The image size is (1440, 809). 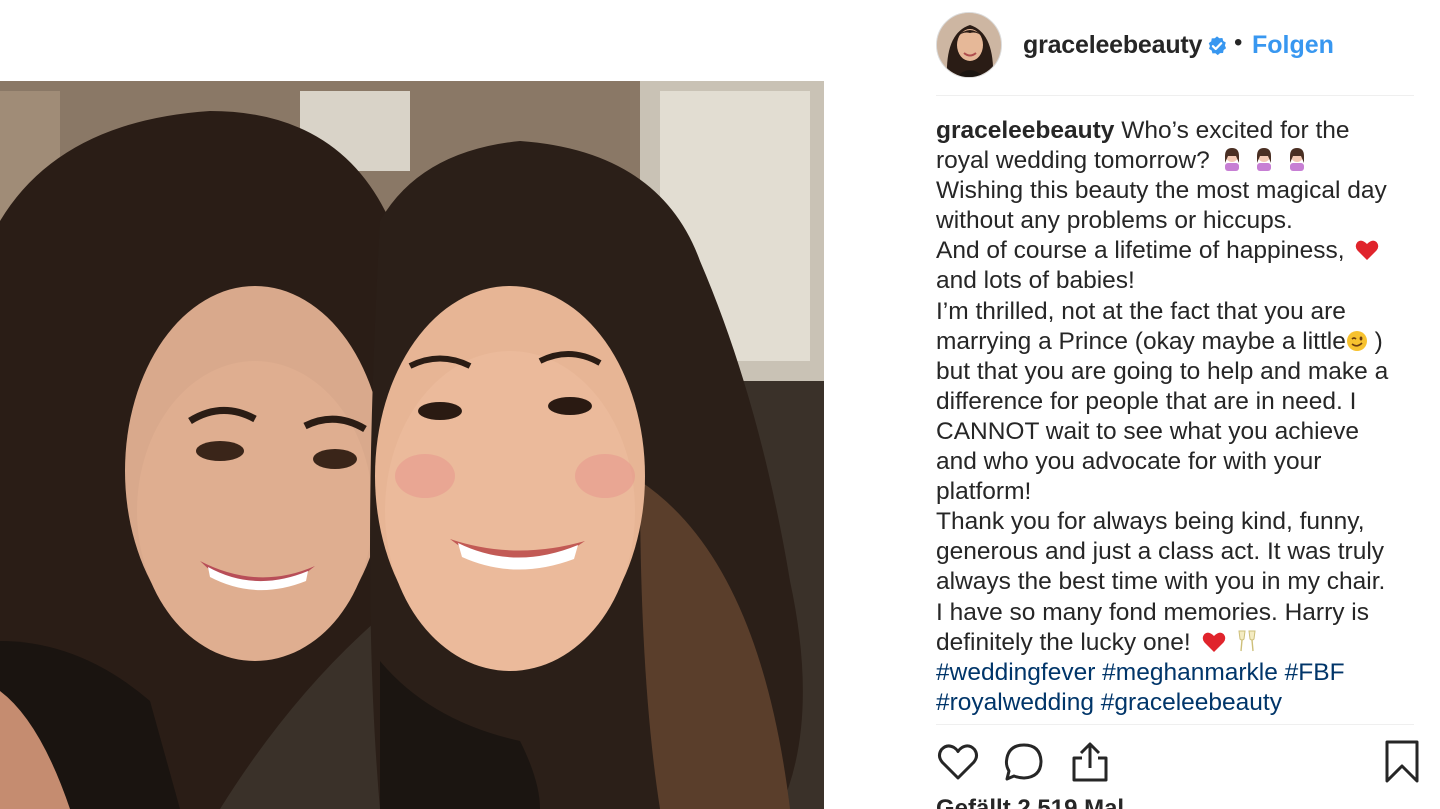 I want to click on caption-line: Wishing this beauty the most magical day, so click(x=1175, y=191).